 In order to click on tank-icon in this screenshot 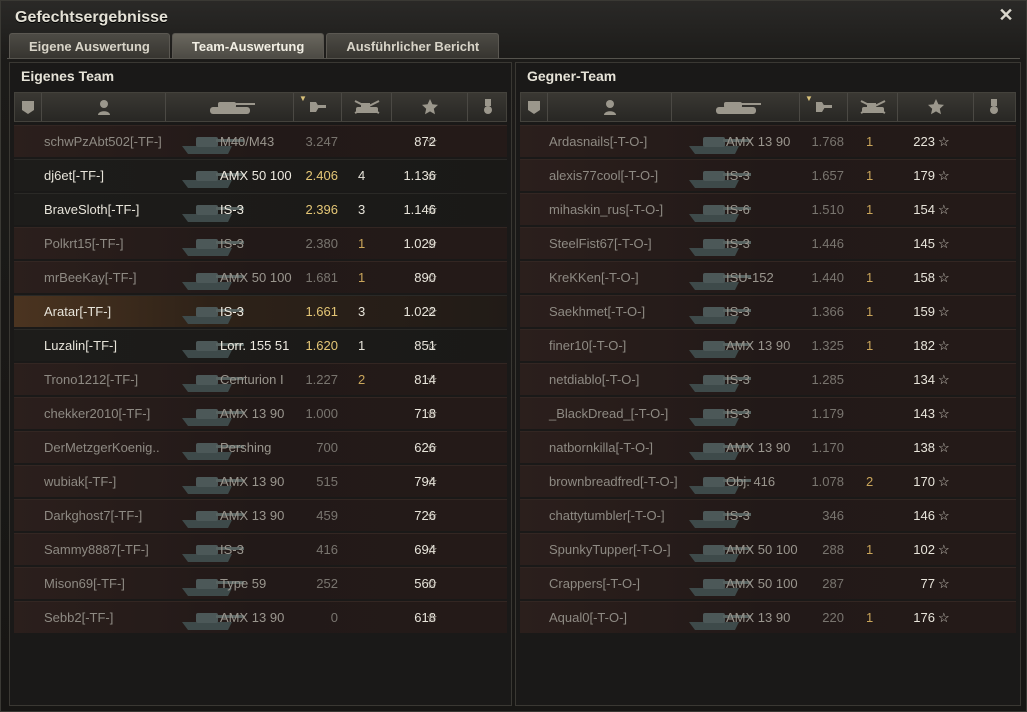, I will do `click(738, 108)`.